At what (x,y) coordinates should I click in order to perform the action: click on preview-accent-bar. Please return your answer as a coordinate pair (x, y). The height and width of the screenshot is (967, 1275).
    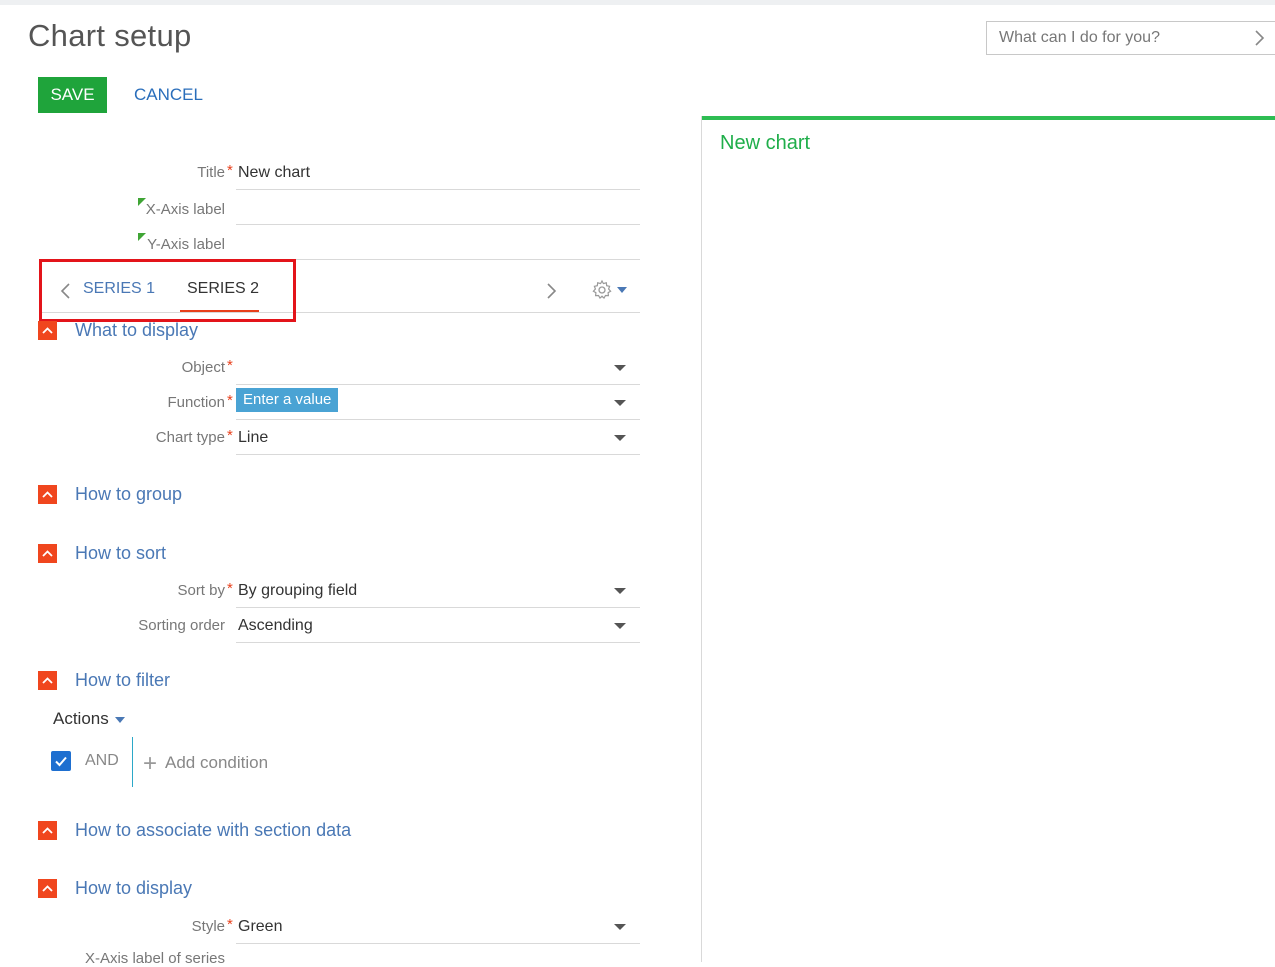
    Looking at the image, I should click on (988, 118).